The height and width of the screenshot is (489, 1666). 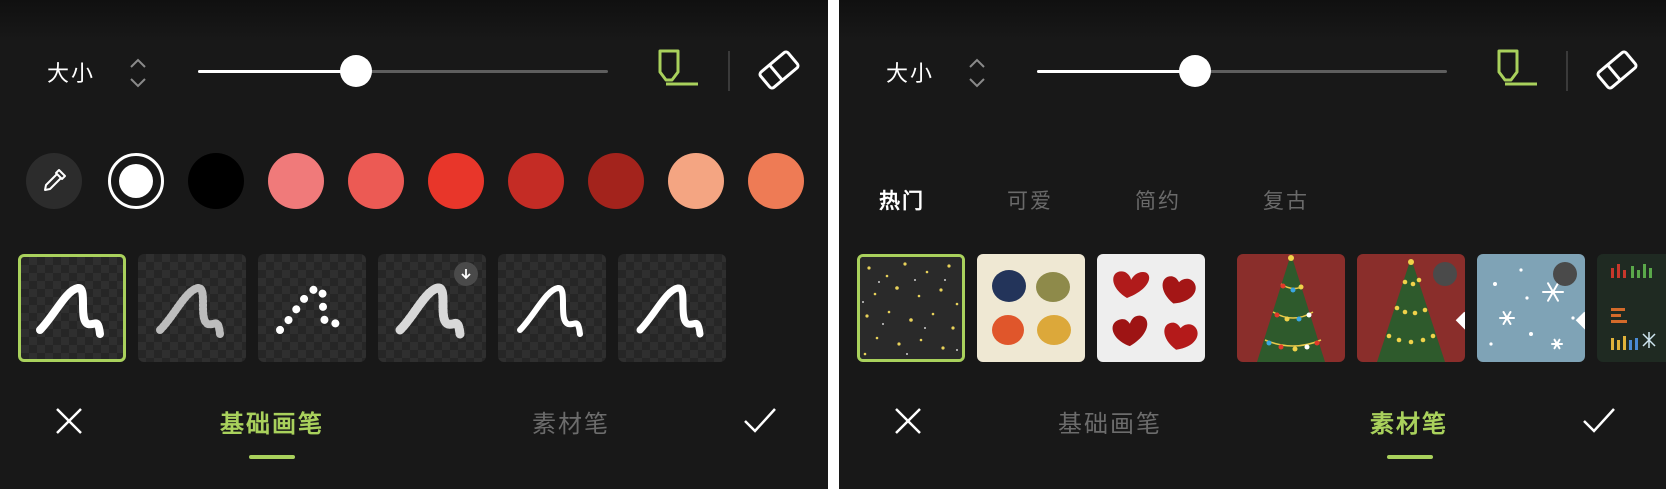 I want to click on color-maroon, so click(x=616, y=181).